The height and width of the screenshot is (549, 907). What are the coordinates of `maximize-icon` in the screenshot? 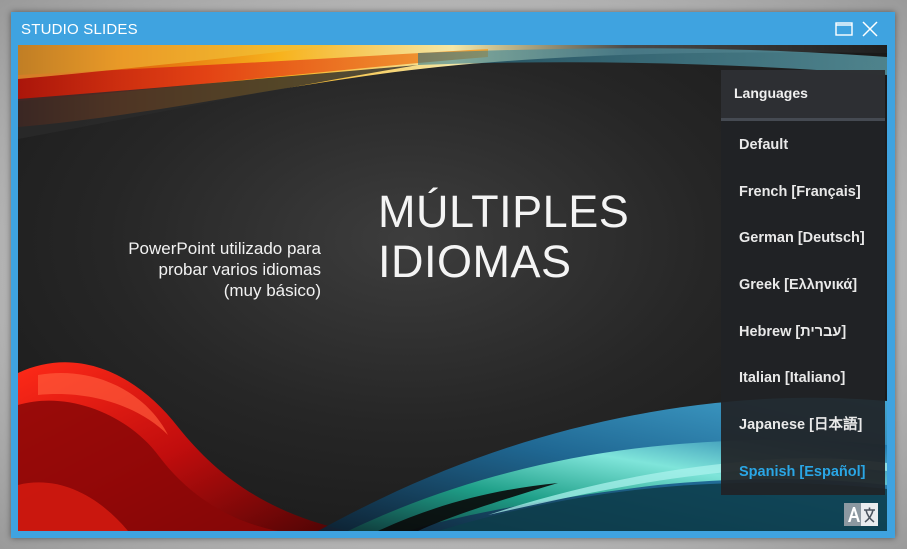 It's located at (844, 29).